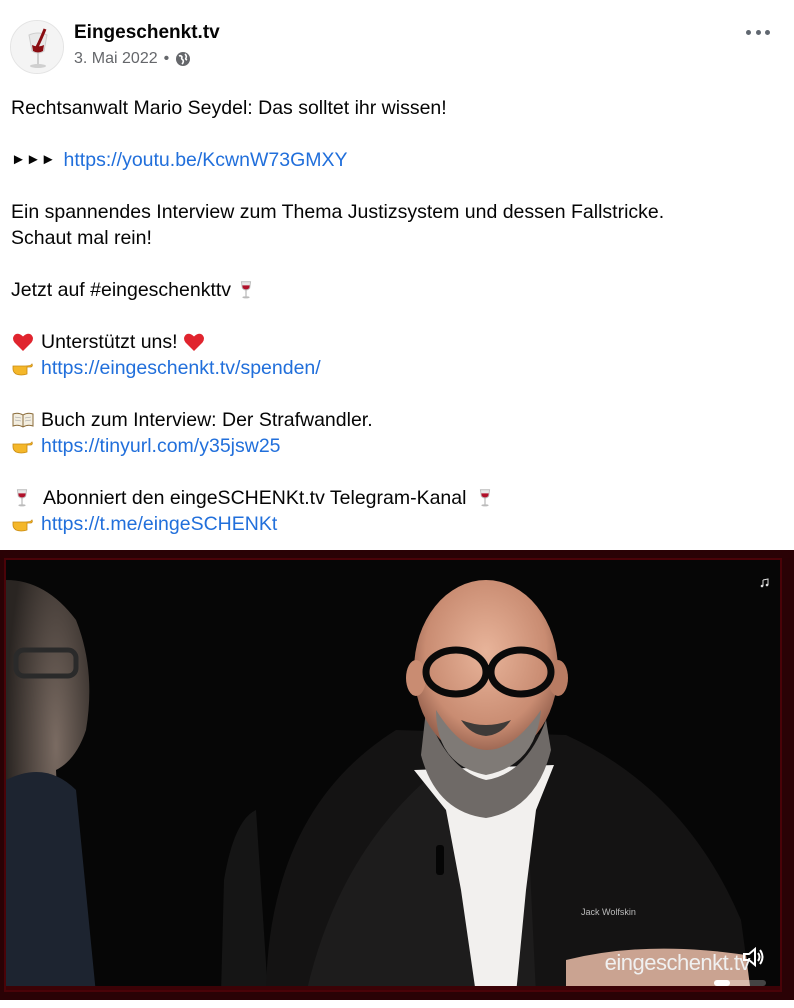 The width and height of the screenshot is (794, 1008). Describe the element at coordinates (207, 420) in the screenshot. I see `book-text: Buch zum Interview: Der Strafwandler.` at that location.